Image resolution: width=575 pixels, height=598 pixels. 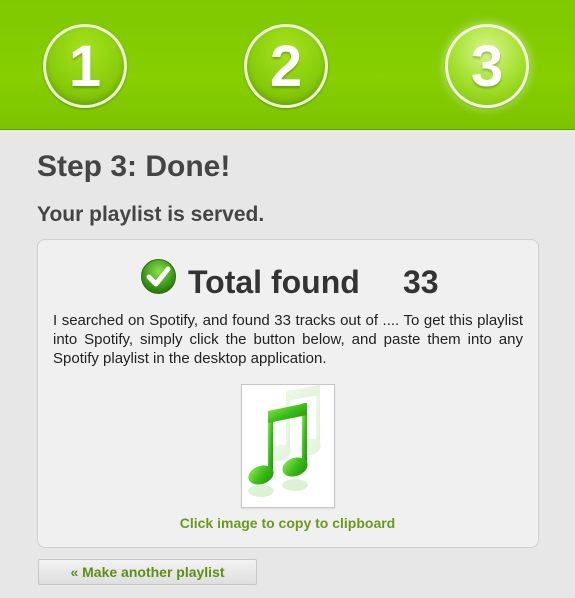 I want to click on step-1-indicator: 1, so click(x=85, y=66).